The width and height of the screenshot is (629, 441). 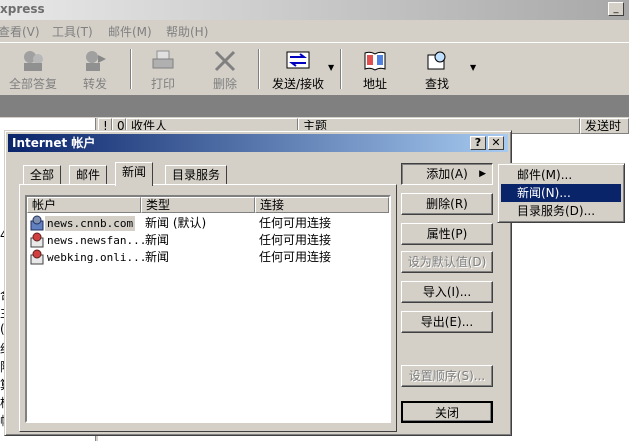 I want to click on menu-help: 帮助(H), so click(x=187, y=31).